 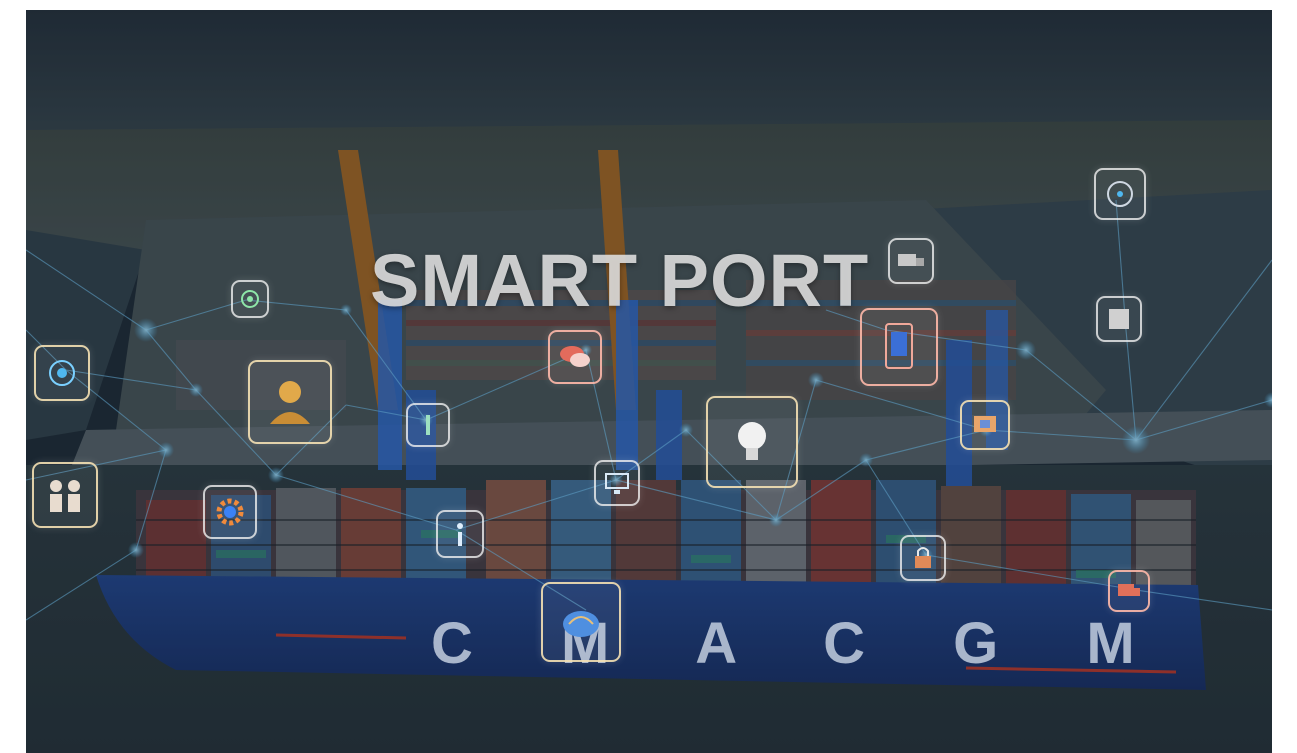 What do you see at coordinates (1119, 319) in the screenshot?
I see `chip-icon` at bounding box center [1119, 319].